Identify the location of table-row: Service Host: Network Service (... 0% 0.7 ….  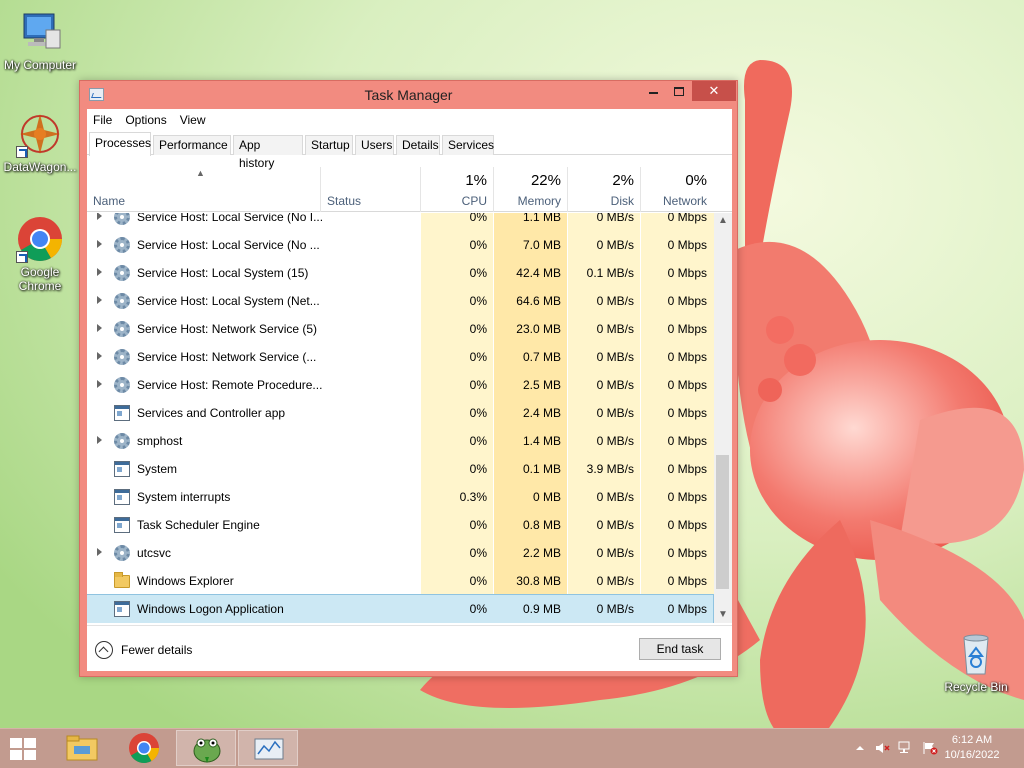
(400, 357).